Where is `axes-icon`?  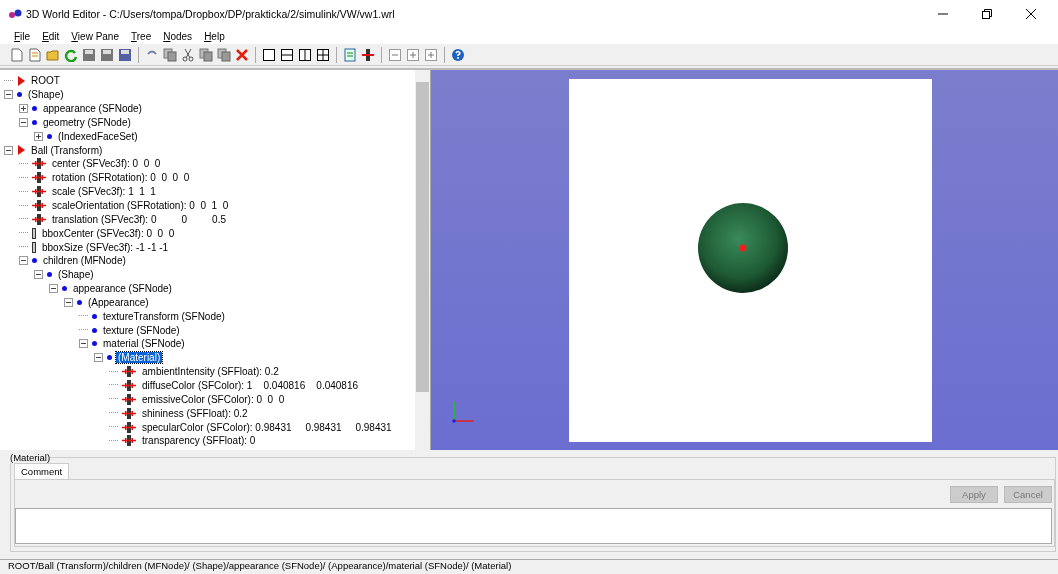
axes-icon is located at coordinates (463, 412).